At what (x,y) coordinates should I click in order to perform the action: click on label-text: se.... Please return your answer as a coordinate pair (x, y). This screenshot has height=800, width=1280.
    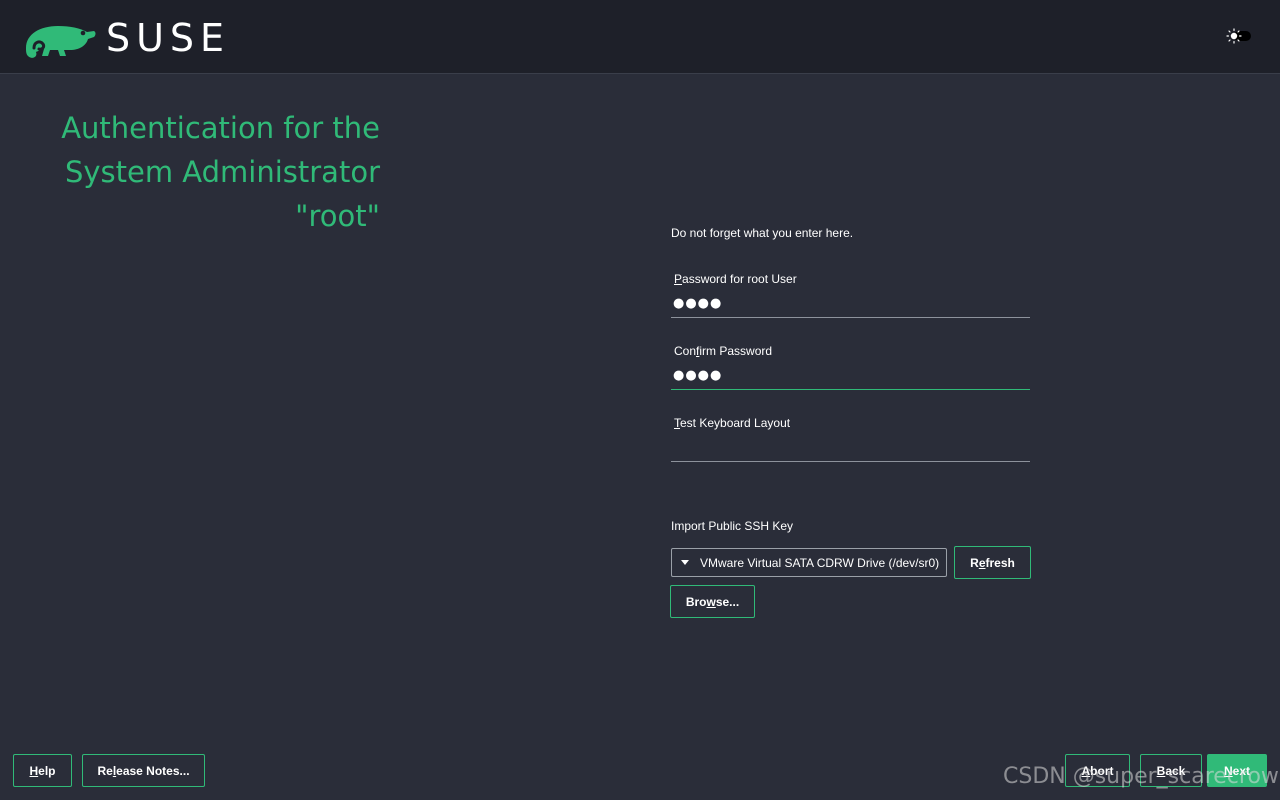
    Looking at the image, I should click on (727, 601).